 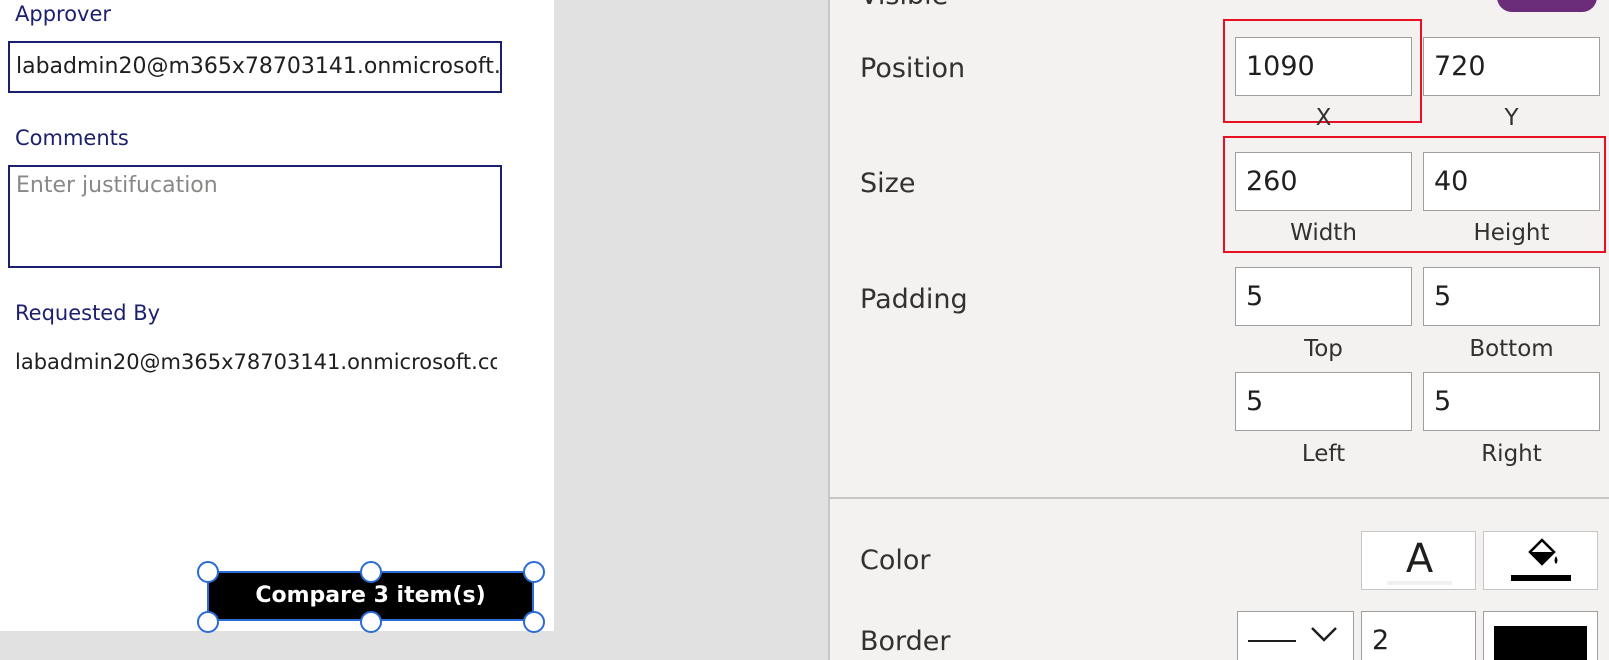 I want to click on resize-handle-top-right, so click(x=534, y=572).